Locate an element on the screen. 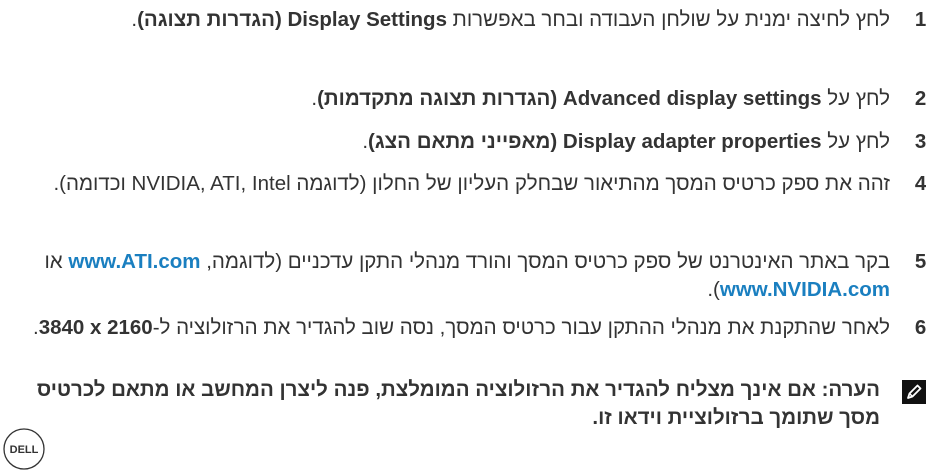  logo-text: DELL is located at coordinates (24, 450).